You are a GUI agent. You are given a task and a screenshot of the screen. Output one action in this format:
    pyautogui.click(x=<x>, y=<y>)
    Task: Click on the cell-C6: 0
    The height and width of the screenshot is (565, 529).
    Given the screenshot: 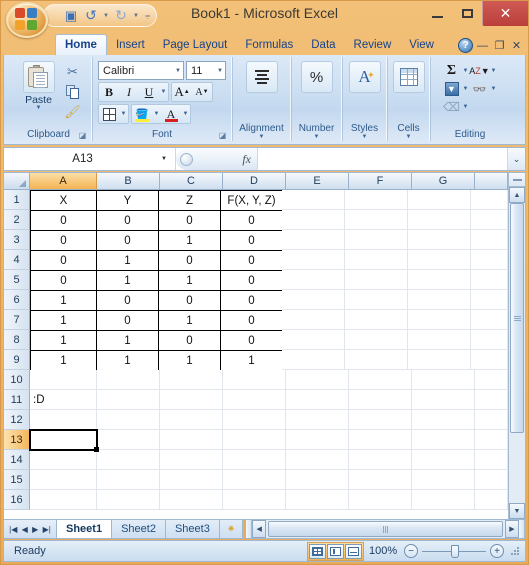 What is the action you would take?
    pyautogui.click(x=189, y=300)
    